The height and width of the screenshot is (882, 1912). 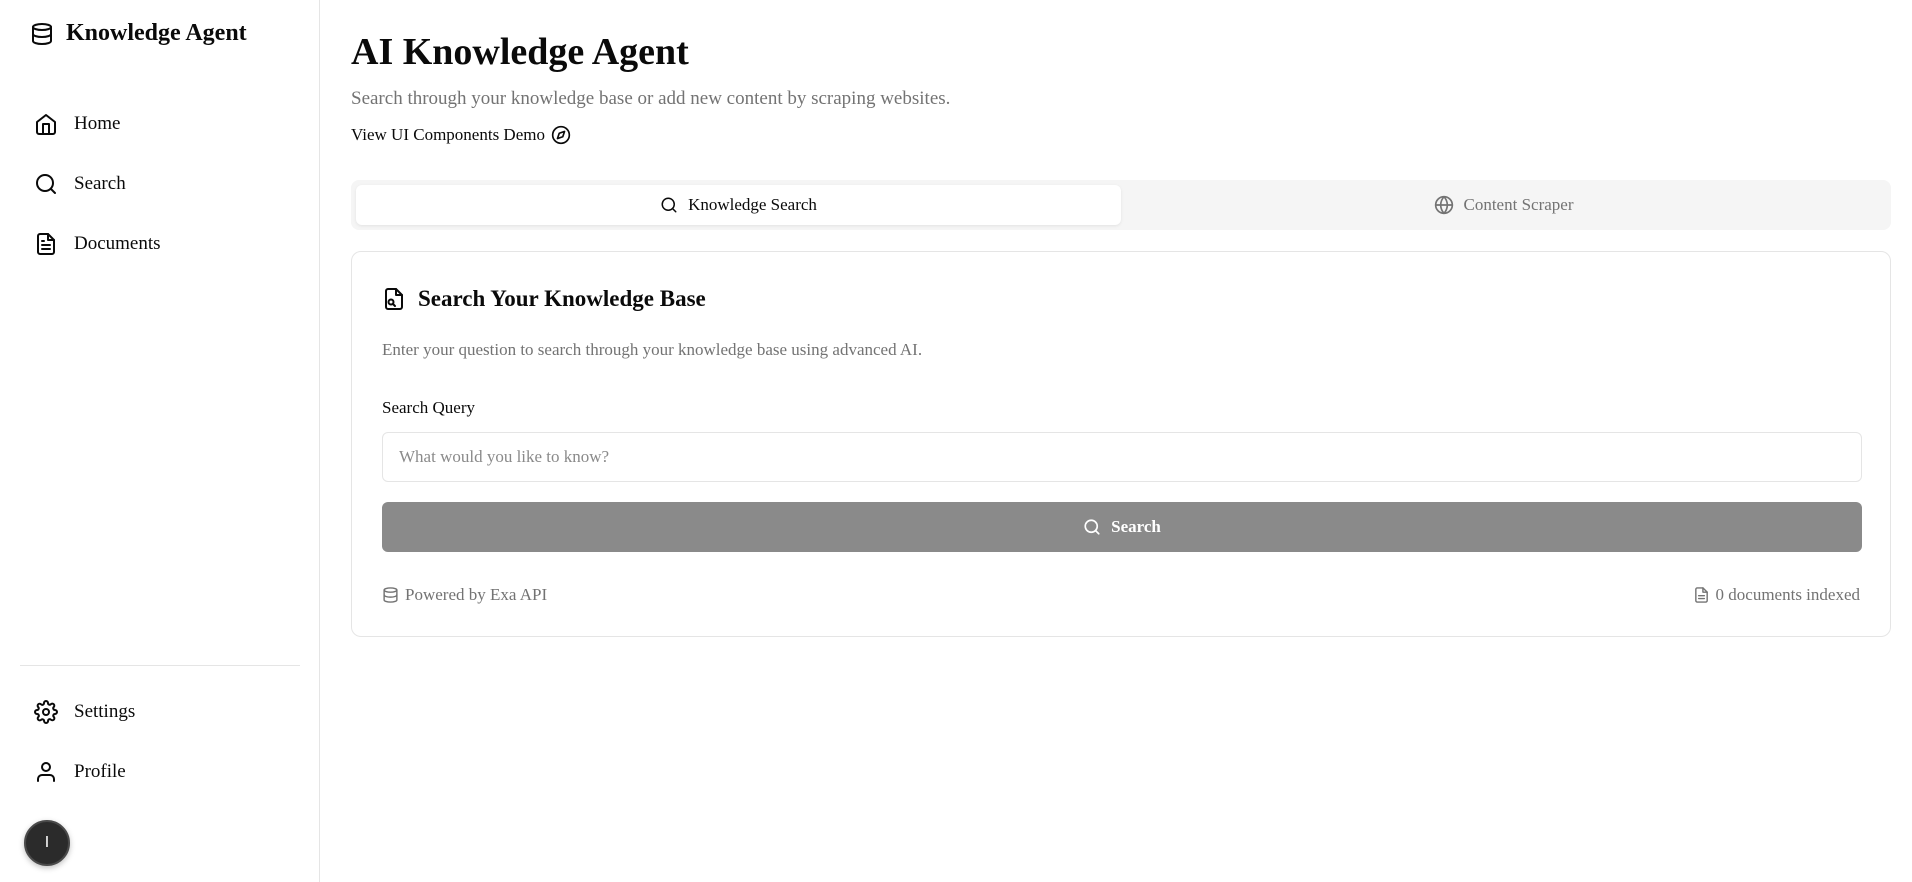 I want to click on home-icon, so click(x=46, y=124).